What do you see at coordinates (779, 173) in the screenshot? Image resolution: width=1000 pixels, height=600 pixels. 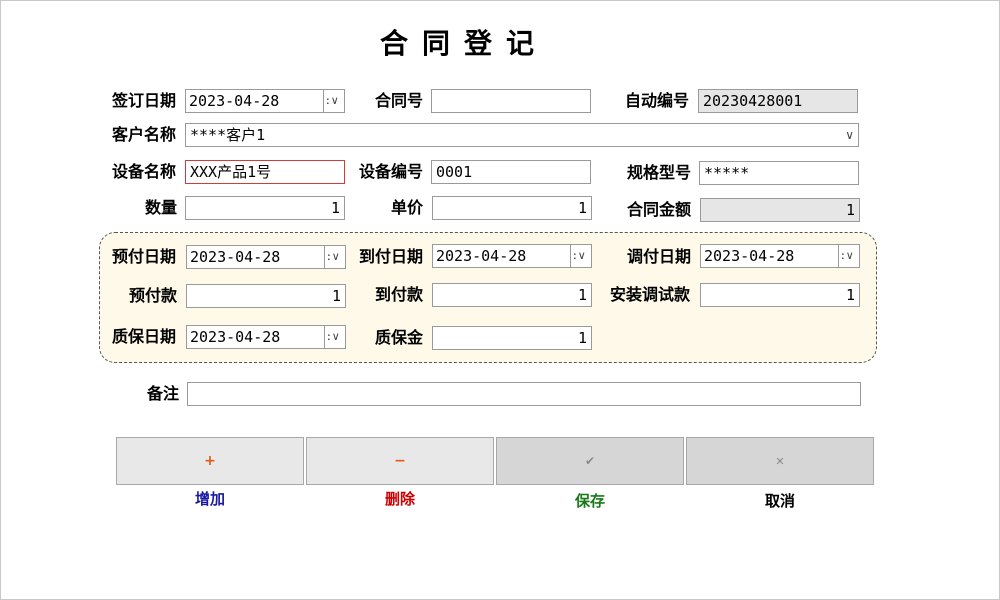 I see `spec-field: *****` at bounding box center [779, 173].